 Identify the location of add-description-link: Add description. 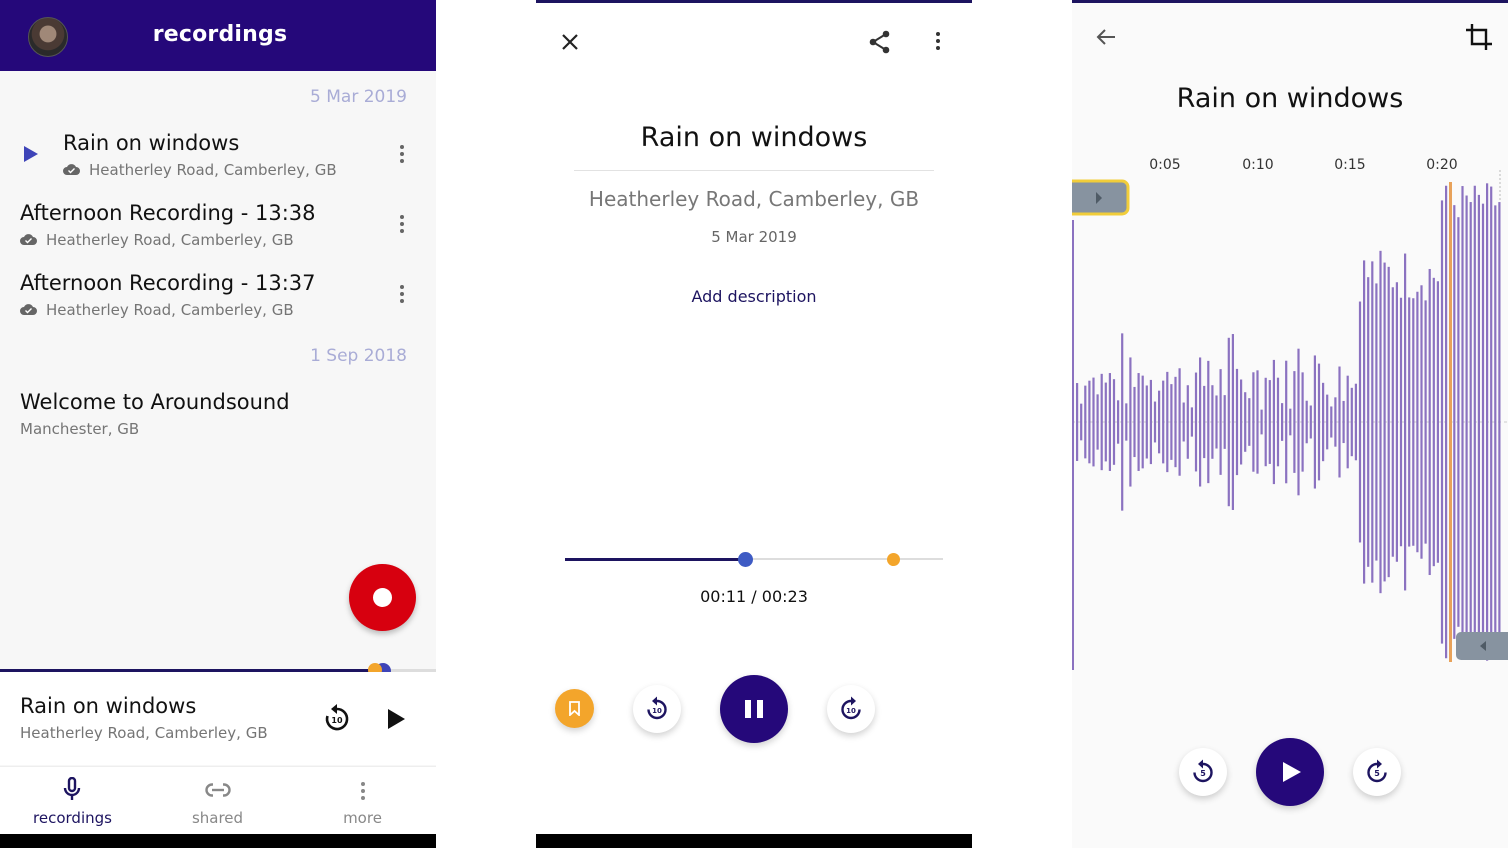
(754, 296).